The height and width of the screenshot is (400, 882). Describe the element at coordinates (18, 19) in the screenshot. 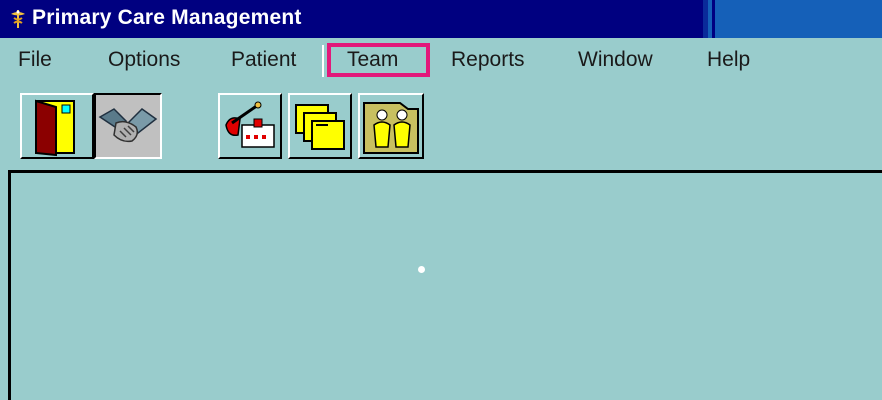

I see `caduceus-icon` at that location.